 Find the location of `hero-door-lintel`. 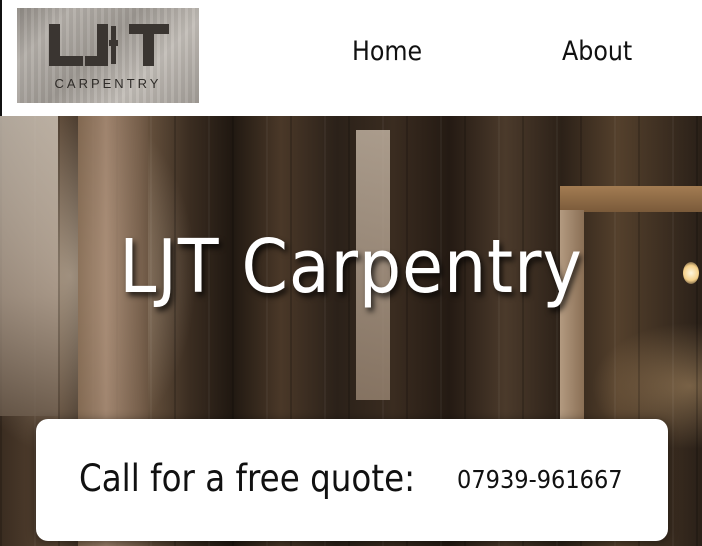

hero-door-lintel is located at coordinates (631, 199).